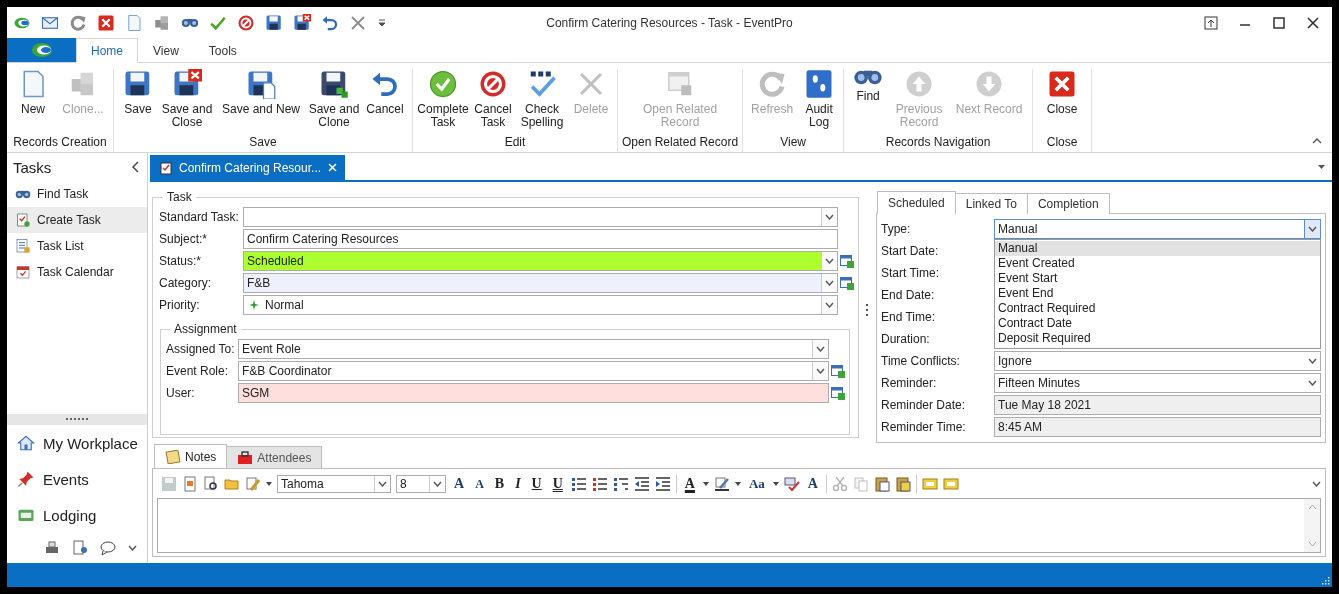 This screenshot has width=1339, height=594. What do you see at coordinates (443, 84) in the screenshot?
I see `check-circle-icon` at bounding box center [443, 84].